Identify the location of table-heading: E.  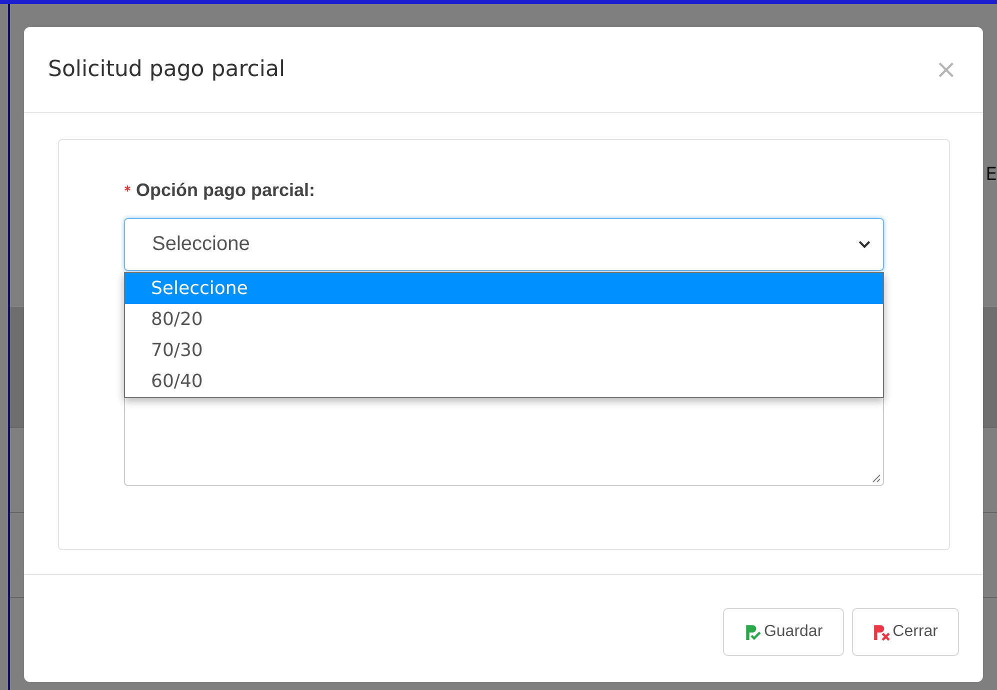
(991, 174).